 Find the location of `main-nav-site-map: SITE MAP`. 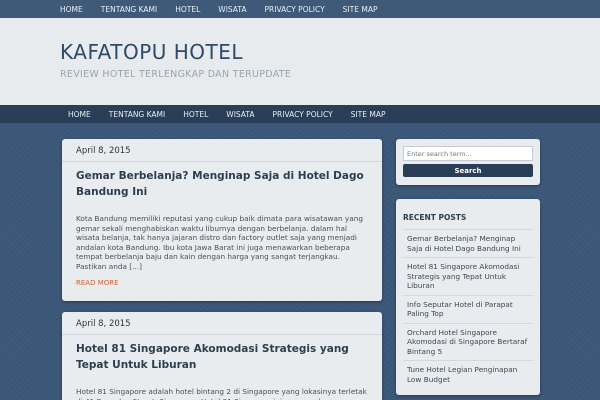

main-nav-site-map: SITE MAP is located at coordinates (368, 114).